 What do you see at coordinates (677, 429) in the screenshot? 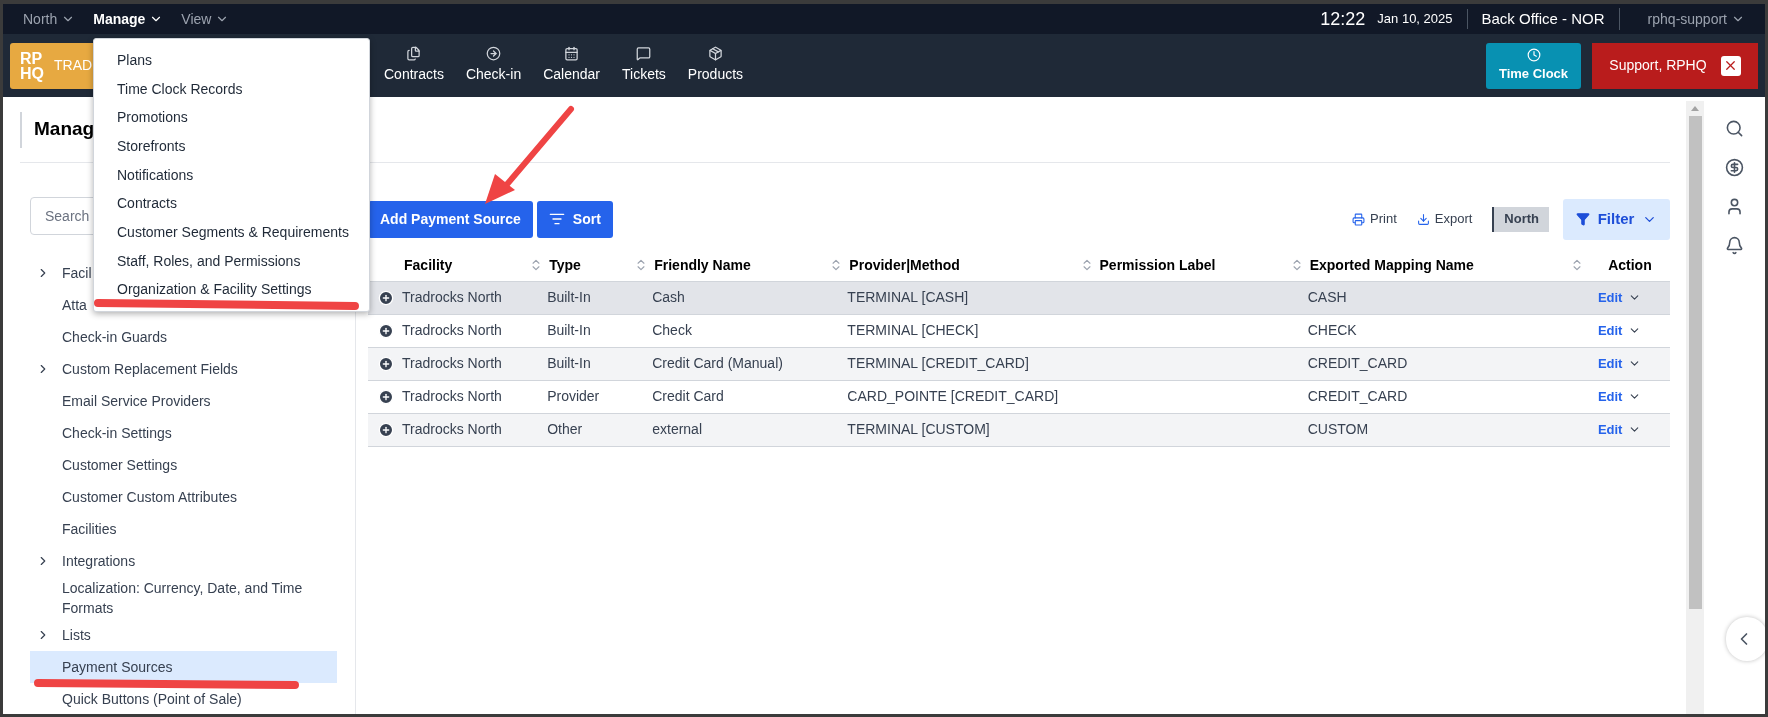
I see `table-cell: external` at bounding box center [677, 429].